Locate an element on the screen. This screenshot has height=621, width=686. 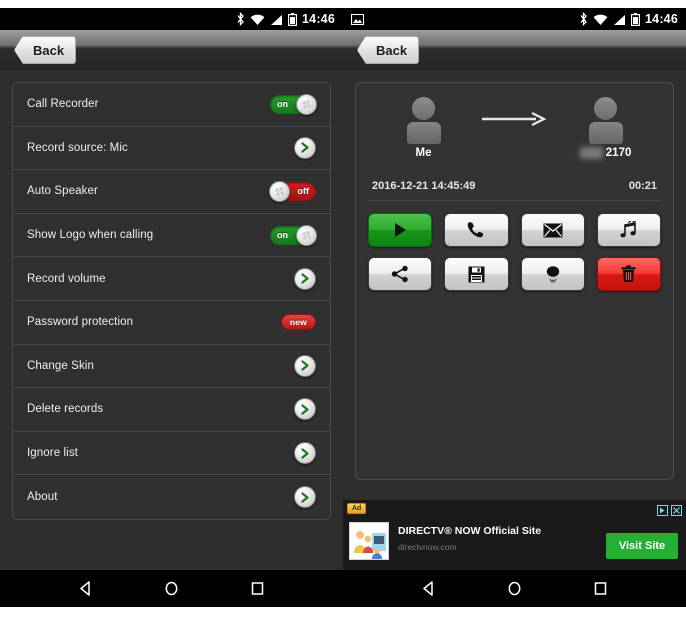
wifi-icon is located at coordinates (257, 19).